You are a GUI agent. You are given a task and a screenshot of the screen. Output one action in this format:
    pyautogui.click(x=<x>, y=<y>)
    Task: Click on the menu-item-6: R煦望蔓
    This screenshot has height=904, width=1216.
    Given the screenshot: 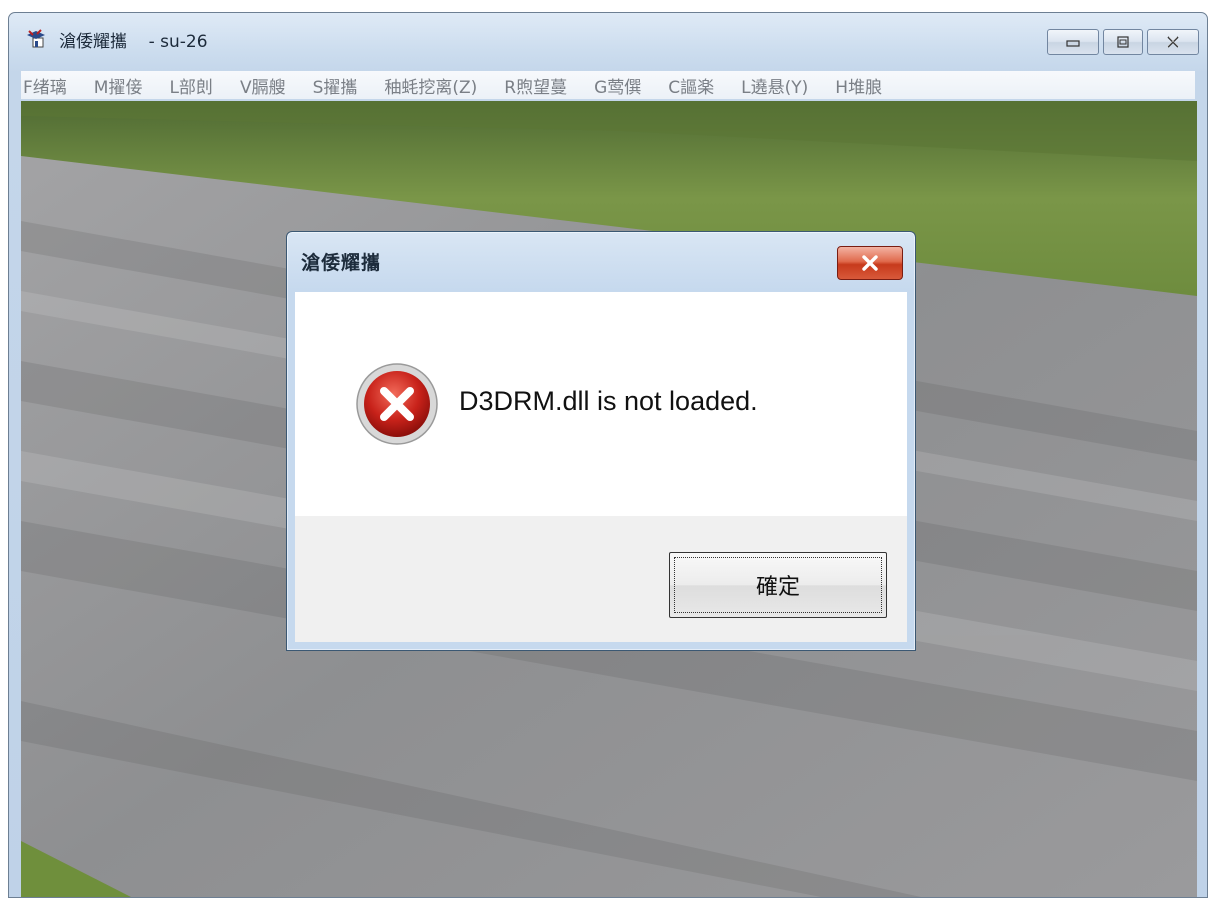 What is the action you would take?
    pyautogui.click(x=535, y=85)
    